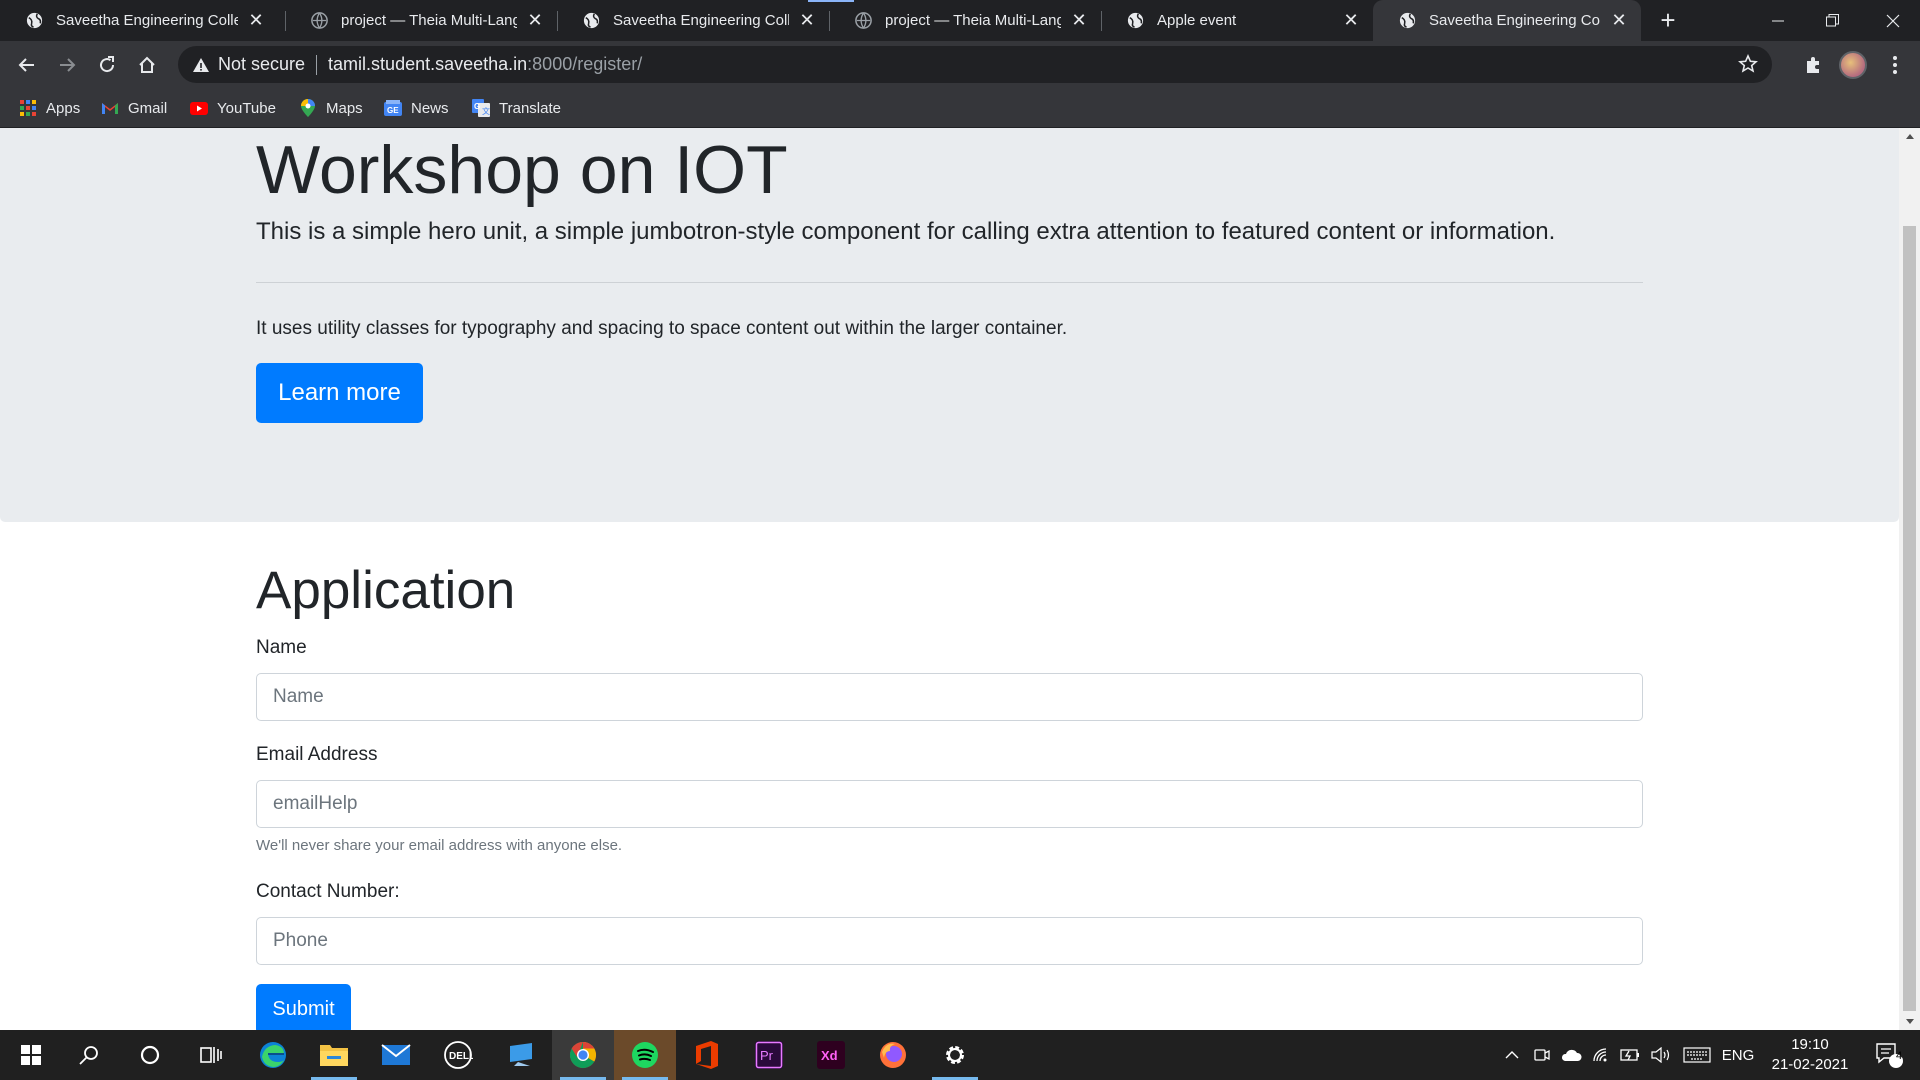 The width and height of the screenshot is (1920, 1080). What do you see at coordinates (949, 804) in the screenshot?
I see `email-input` at bounding box center [949, 804].